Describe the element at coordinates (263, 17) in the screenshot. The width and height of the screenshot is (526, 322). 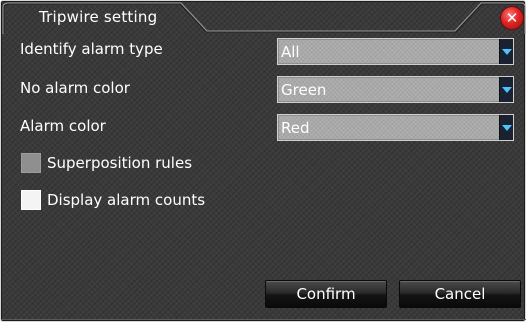
I see `title-bar: Tripwire setting ✕` at that location.